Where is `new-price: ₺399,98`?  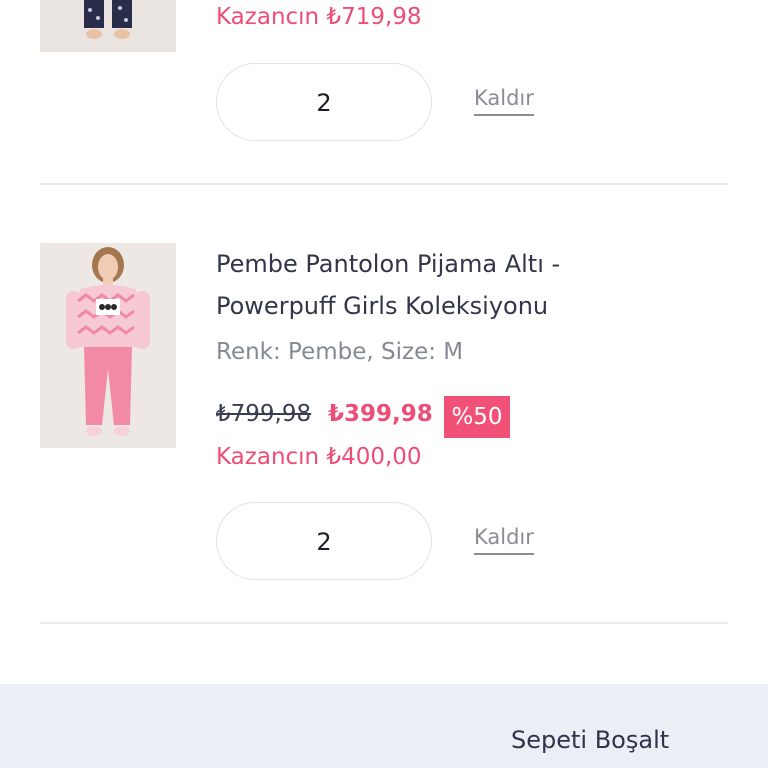
new-price: ₺399,98 is located at coordinates (380, 414).